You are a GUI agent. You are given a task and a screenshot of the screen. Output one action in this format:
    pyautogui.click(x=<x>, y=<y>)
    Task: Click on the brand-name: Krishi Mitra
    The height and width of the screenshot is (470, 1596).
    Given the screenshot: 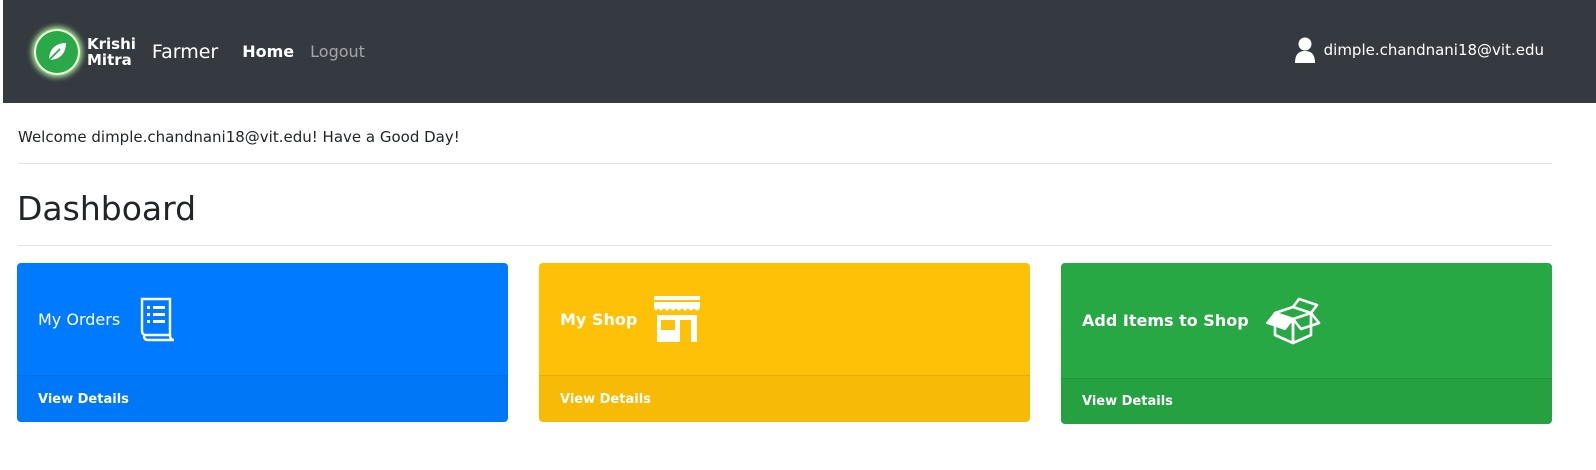 What is the action you would take?
    pyautogui.click(x=111, y=52)
    